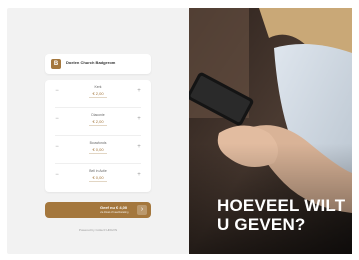  I want to click on give-button-sublabel: via iDeal of kaartbetaling, so click(114, 212).